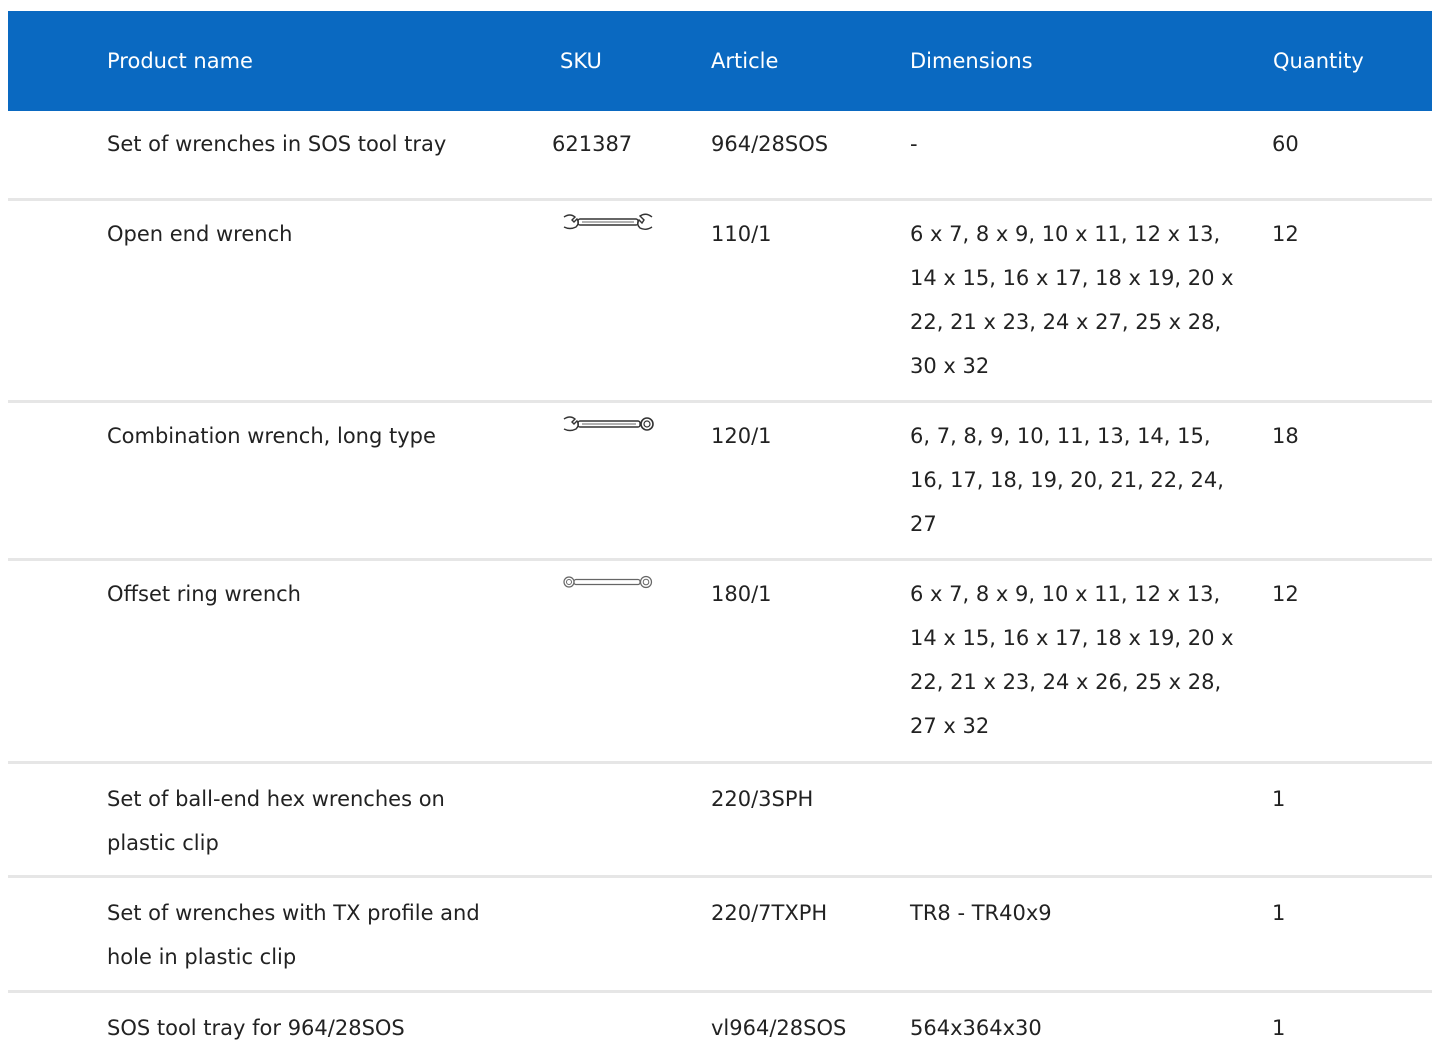  What do you see at coordinates (741, 436) in the screenshot?
I see `article: 120/1` at bounding box center [741, 436].